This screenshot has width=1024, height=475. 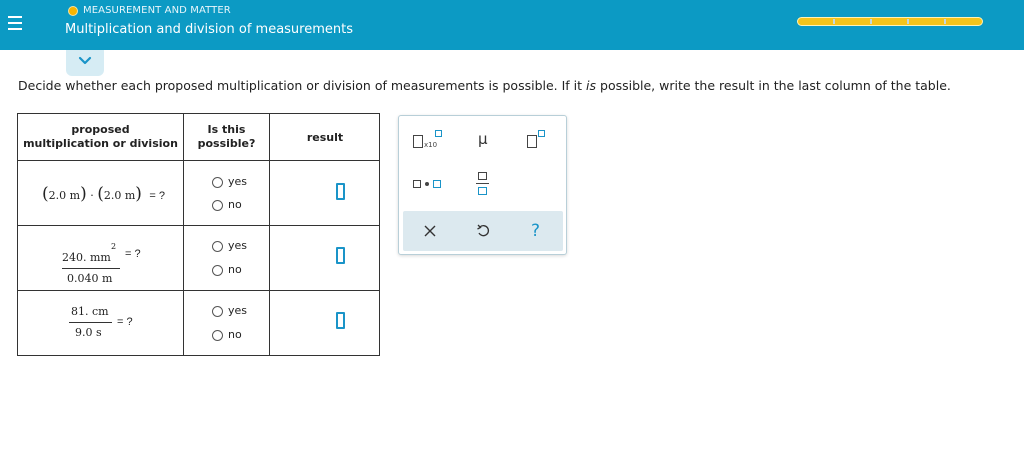 What do you see at coordinates (227, 323) in the screenshot?
I see `table-row-3-possible: yes no` at bounding box center [227, 323].